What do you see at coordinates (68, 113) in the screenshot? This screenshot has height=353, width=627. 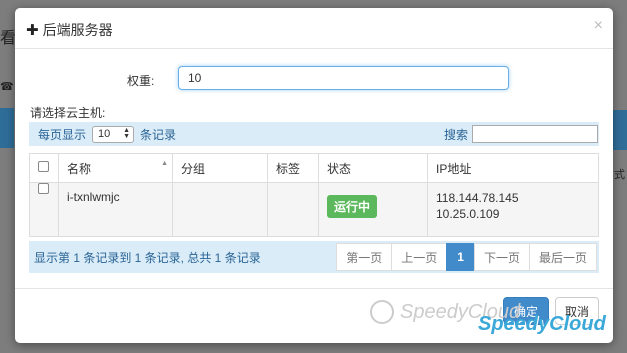 I see `choose-host-label: 请选择云主机:` at bounding box center [68, 113].